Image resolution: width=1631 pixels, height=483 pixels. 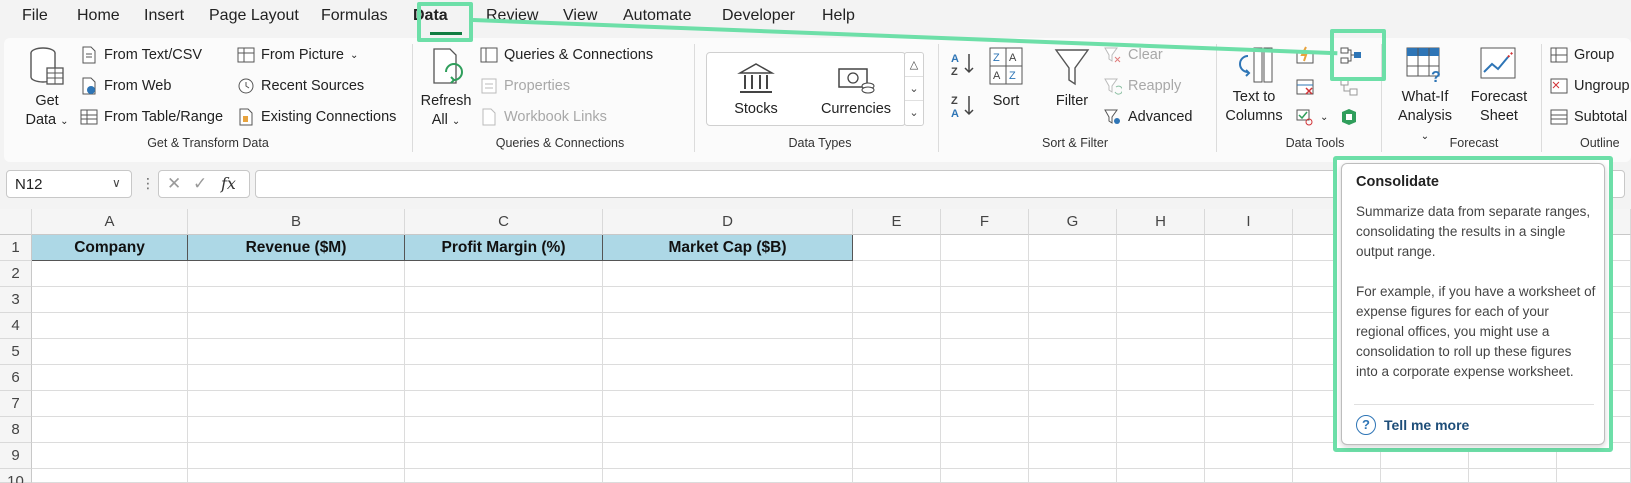 What do you see at coordinates (446, 88) in the screenshot?
I see `refresh-all-button: Refresh All ⌄` at bounding box center [446, 88].